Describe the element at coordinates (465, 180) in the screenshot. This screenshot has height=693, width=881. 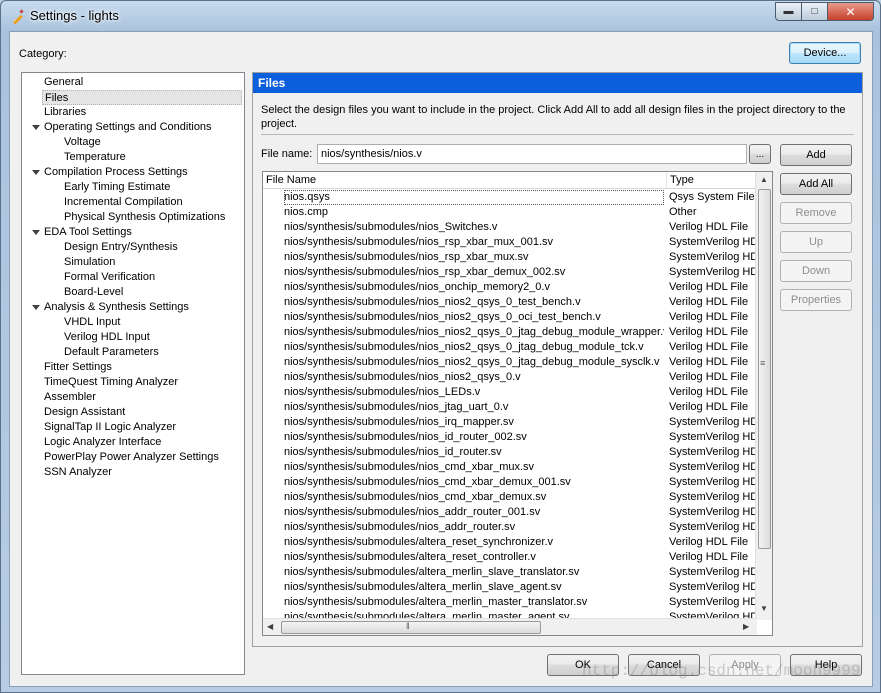
I see `column-file-name: File Name` at that location.